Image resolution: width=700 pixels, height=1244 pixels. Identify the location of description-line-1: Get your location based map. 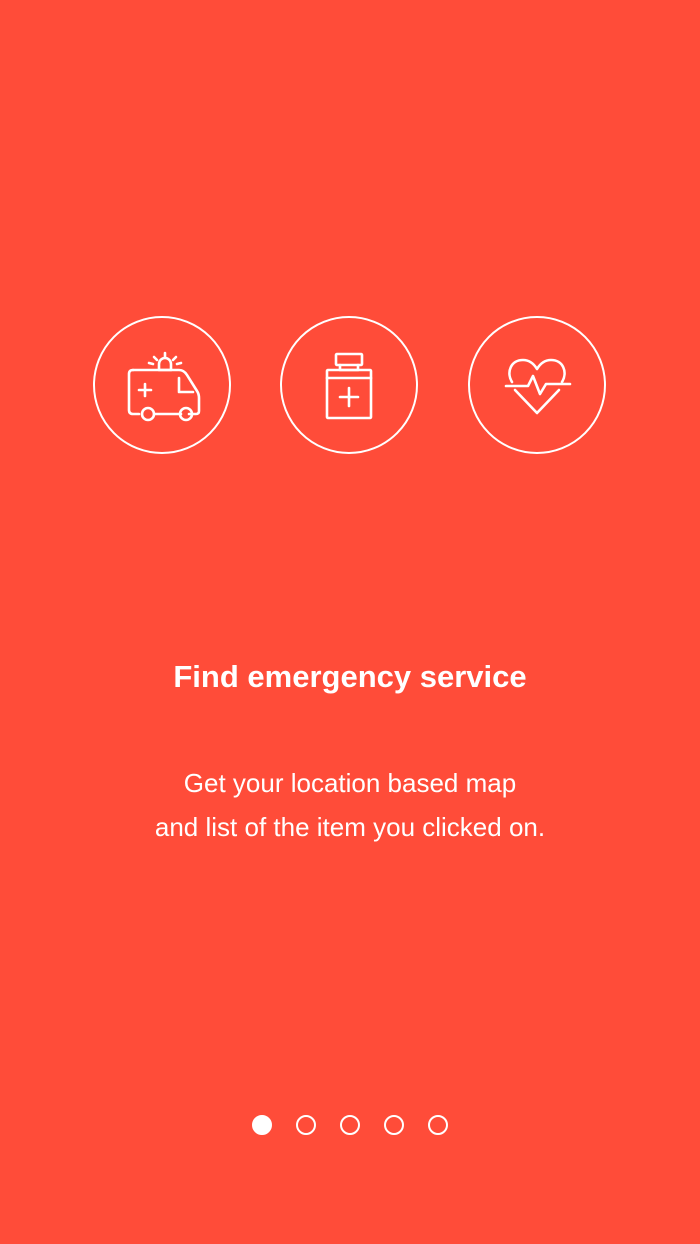
(350, 783).